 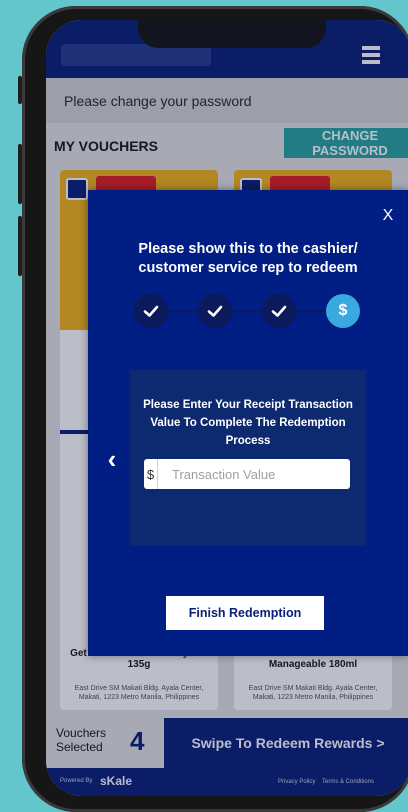 I want to click on transaction-value-input, so click(x=254, y=474).